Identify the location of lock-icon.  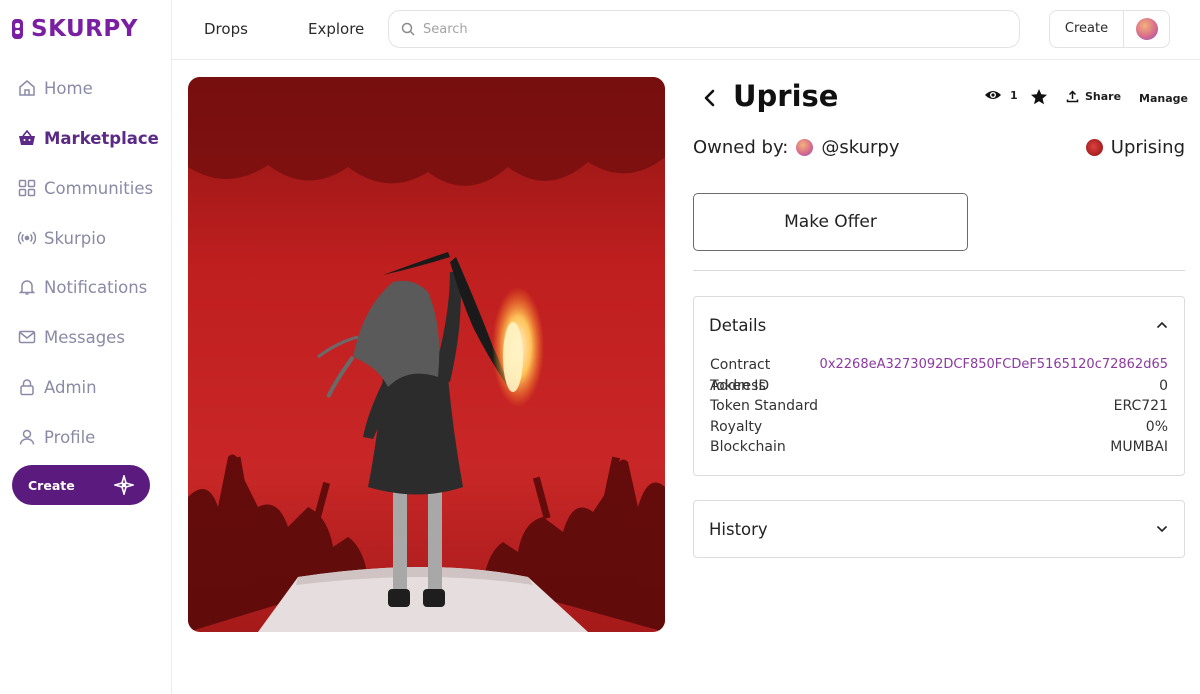
(27, 387).